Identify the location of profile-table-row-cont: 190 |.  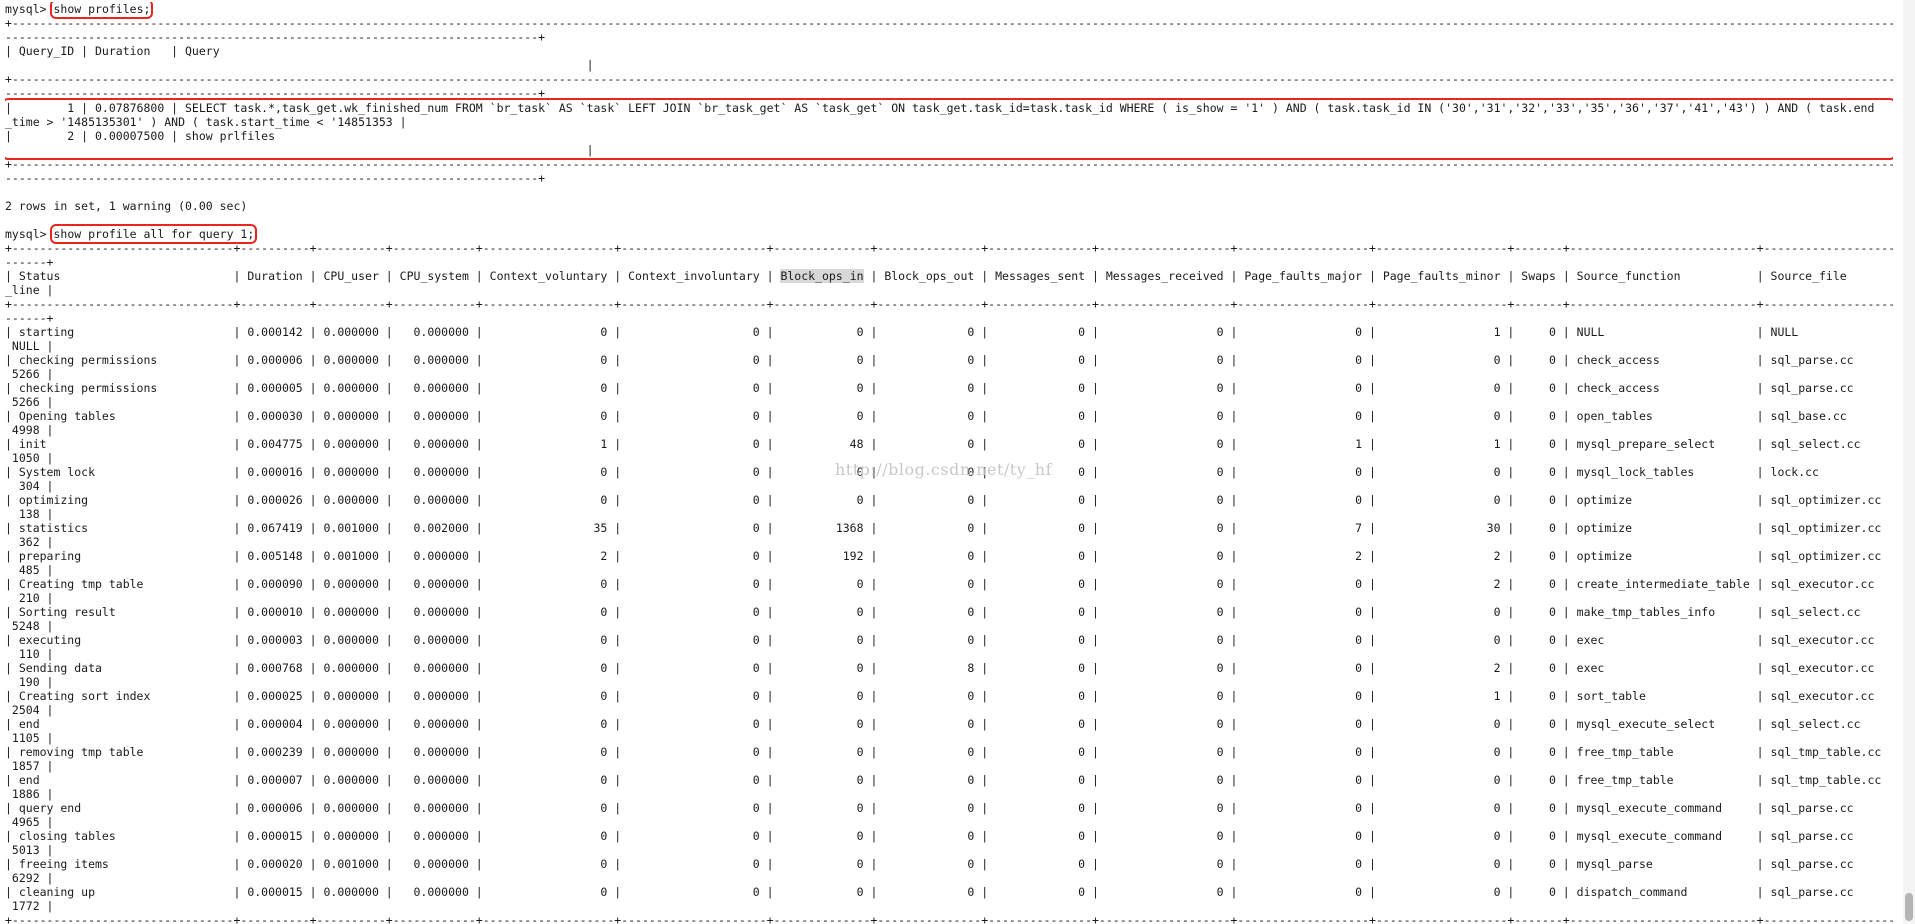
(29, 682).